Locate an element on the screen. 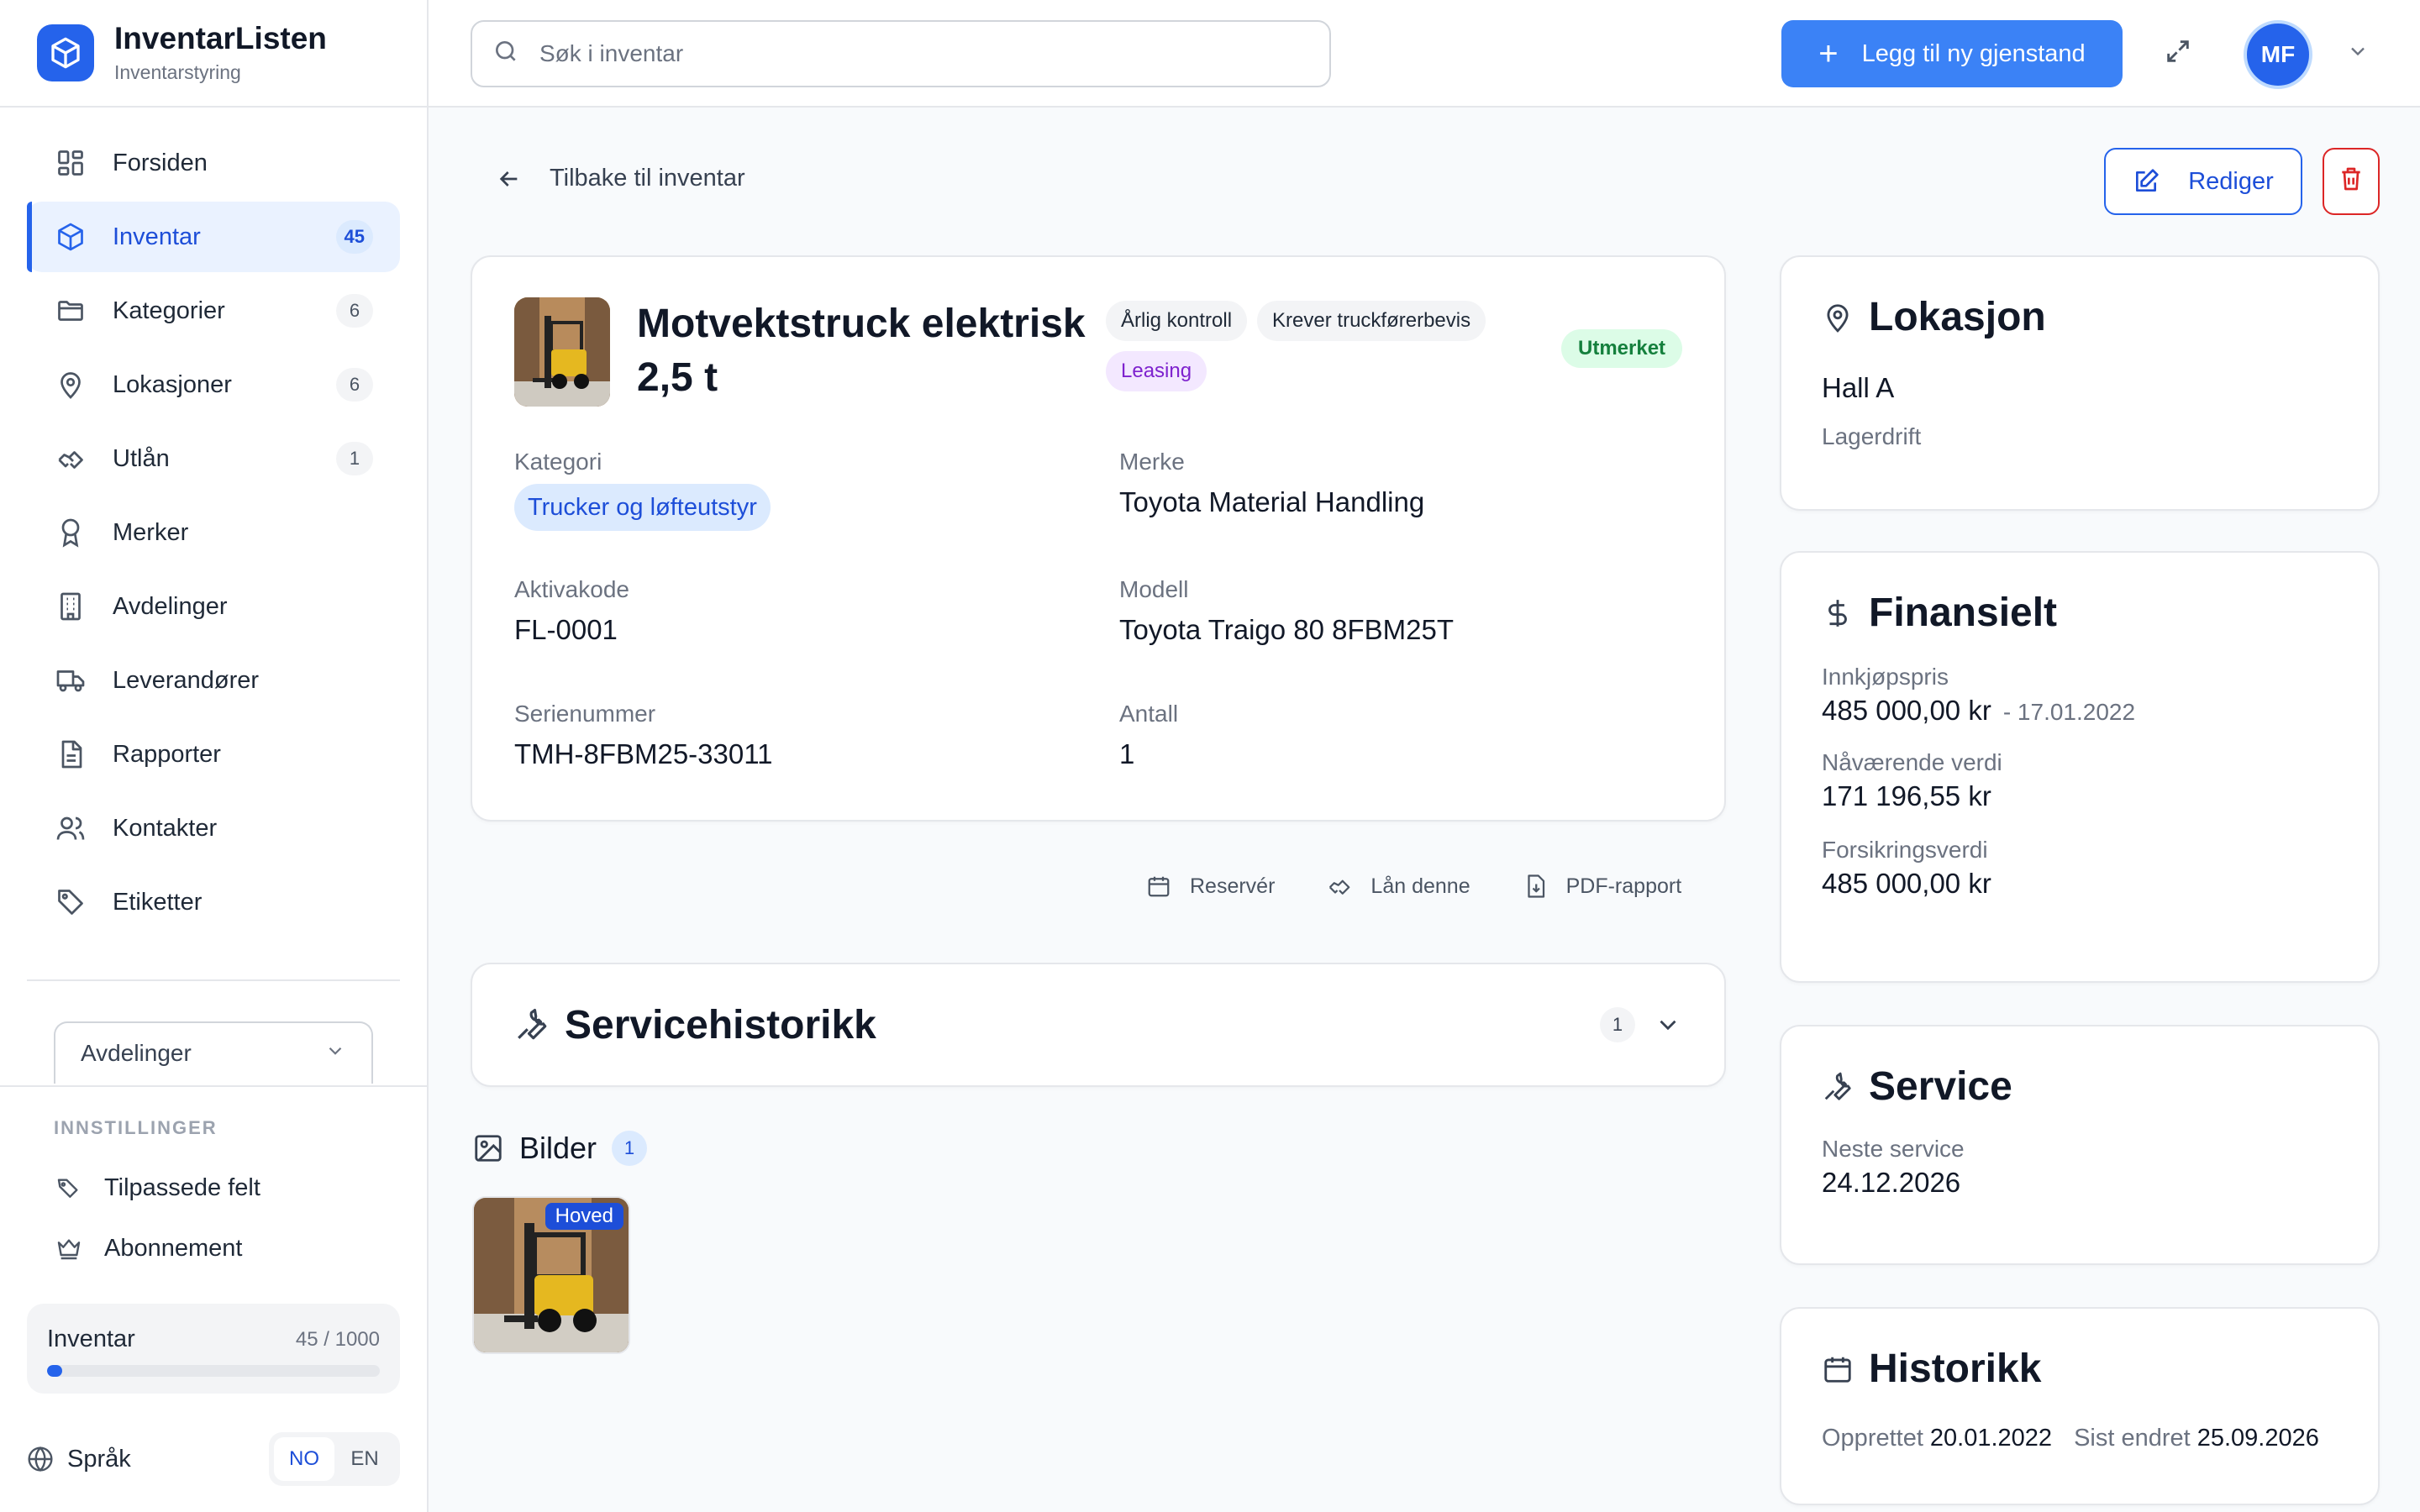  model-field: Modell Toyota Traigo 80 8FBM25T is located at coordinates (1286, 611).